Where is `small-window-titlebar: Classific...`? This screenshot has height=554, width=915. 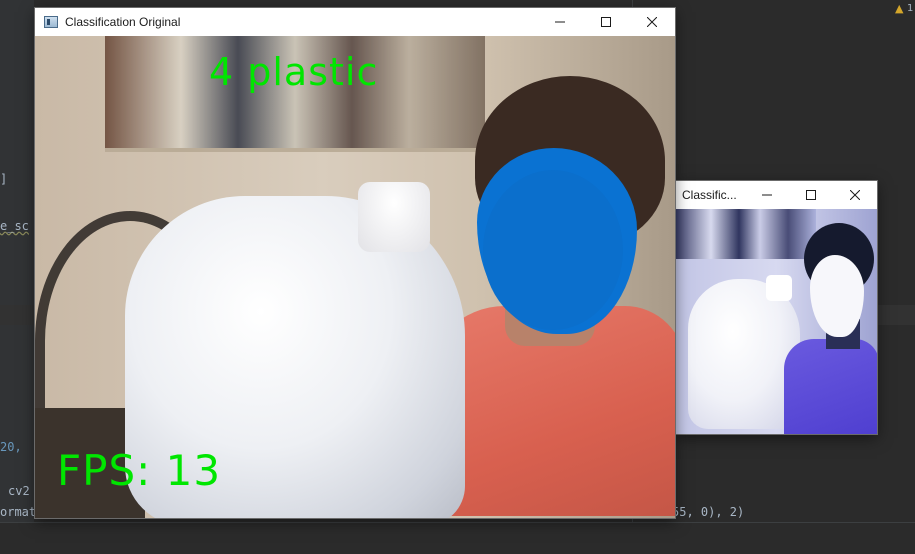 small-window-titlebar: Classific... is located at coordinates (776, 195).